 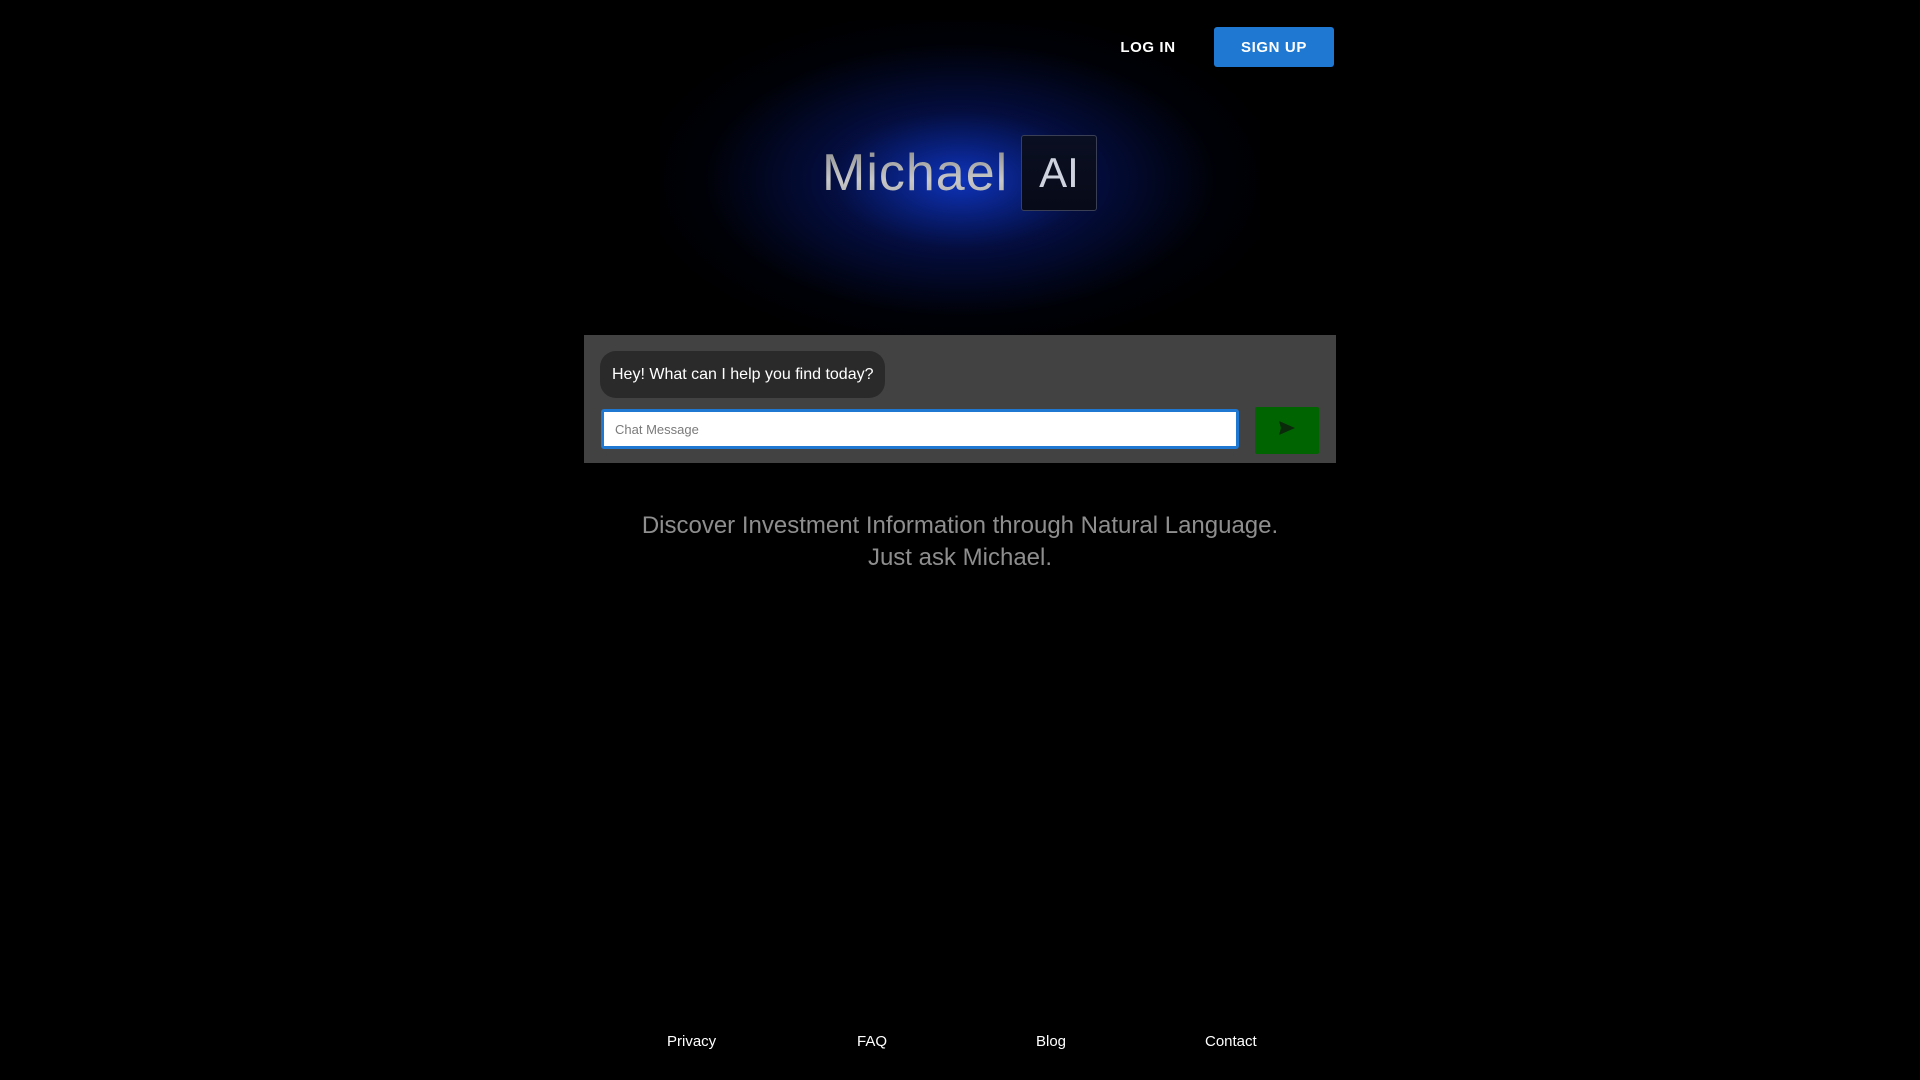 I want to click on footer-link-blog: Blog, so click(x=1051, y=1041).